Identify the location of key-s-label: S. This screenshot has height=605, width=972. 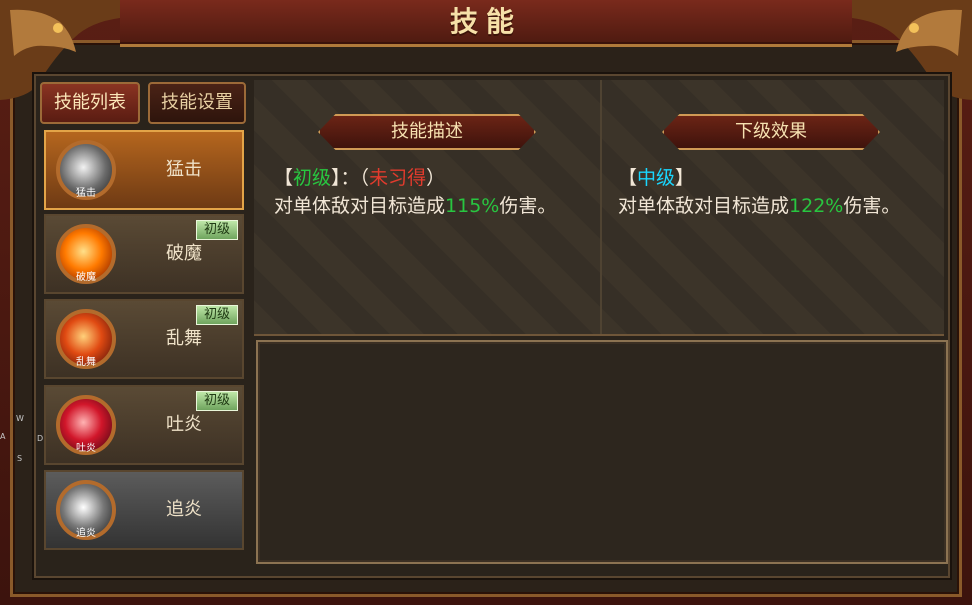
(20, 458).